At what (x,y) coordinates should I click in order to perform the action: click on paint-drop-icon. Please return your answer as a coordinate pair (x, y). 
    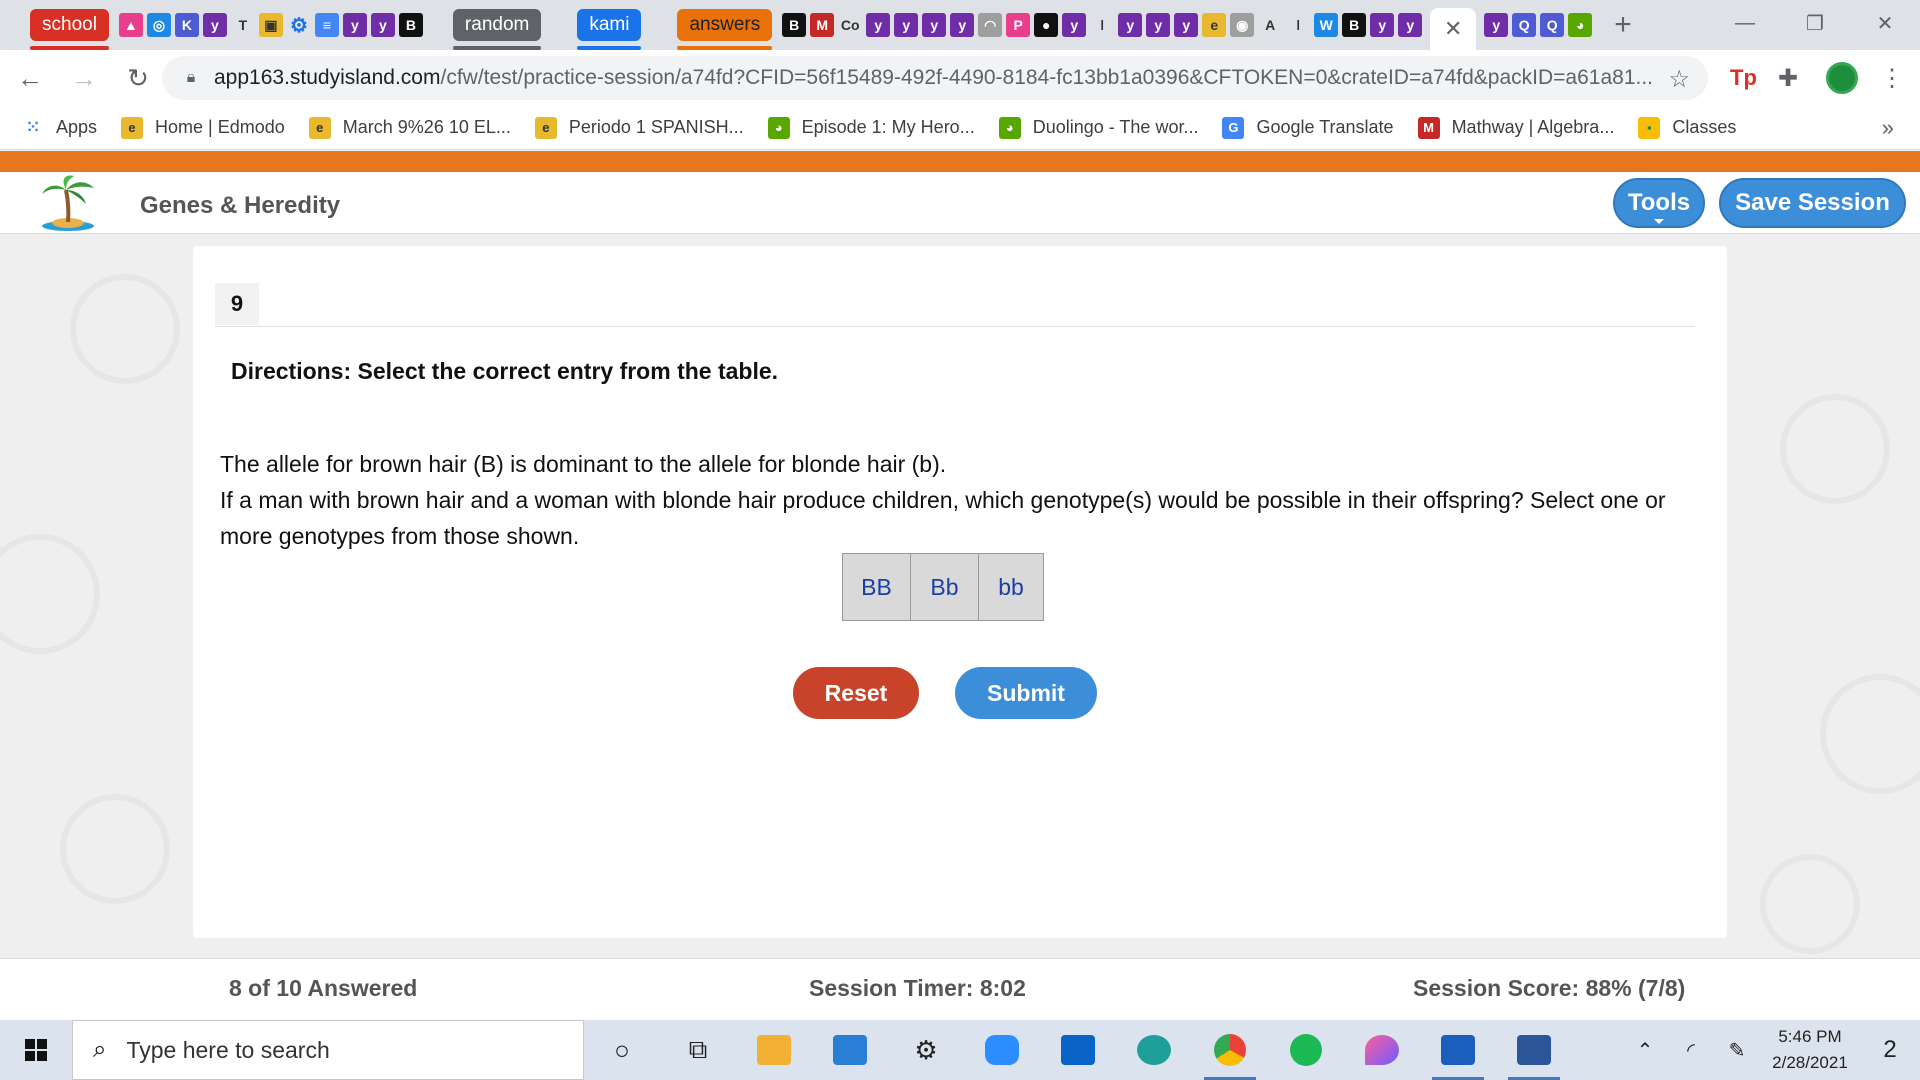
    Looking at the image, I should click on (1382, 1050).